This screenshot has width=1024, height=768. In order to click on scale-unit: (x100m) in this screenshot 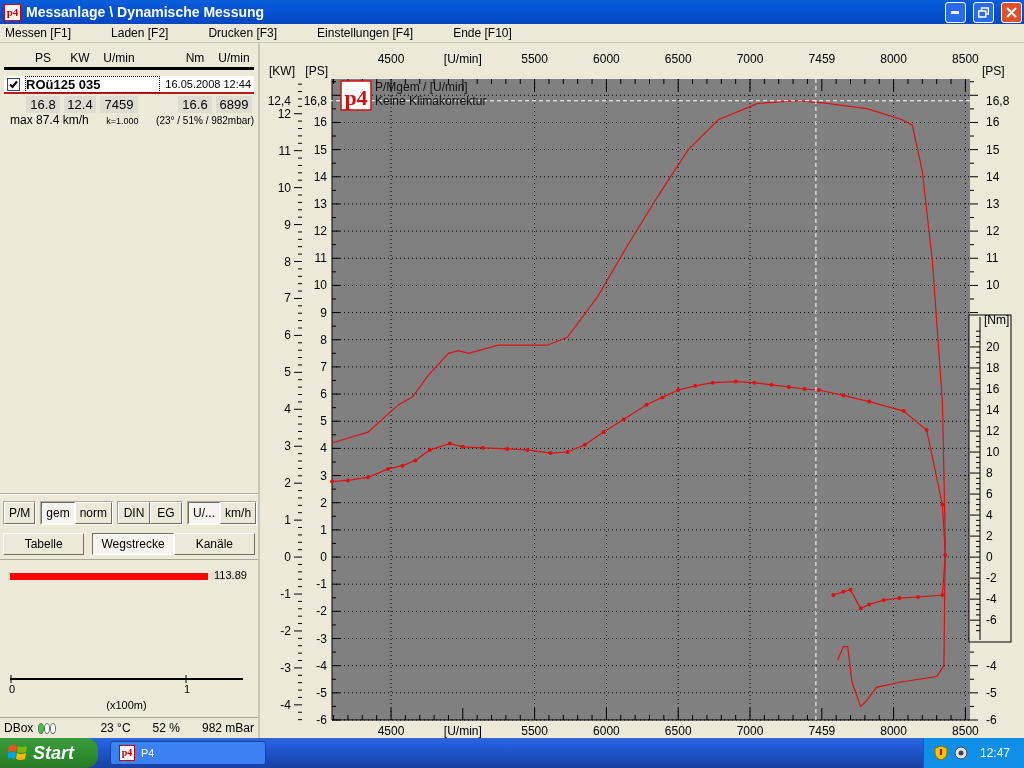, I will do `click(126, 705)`.